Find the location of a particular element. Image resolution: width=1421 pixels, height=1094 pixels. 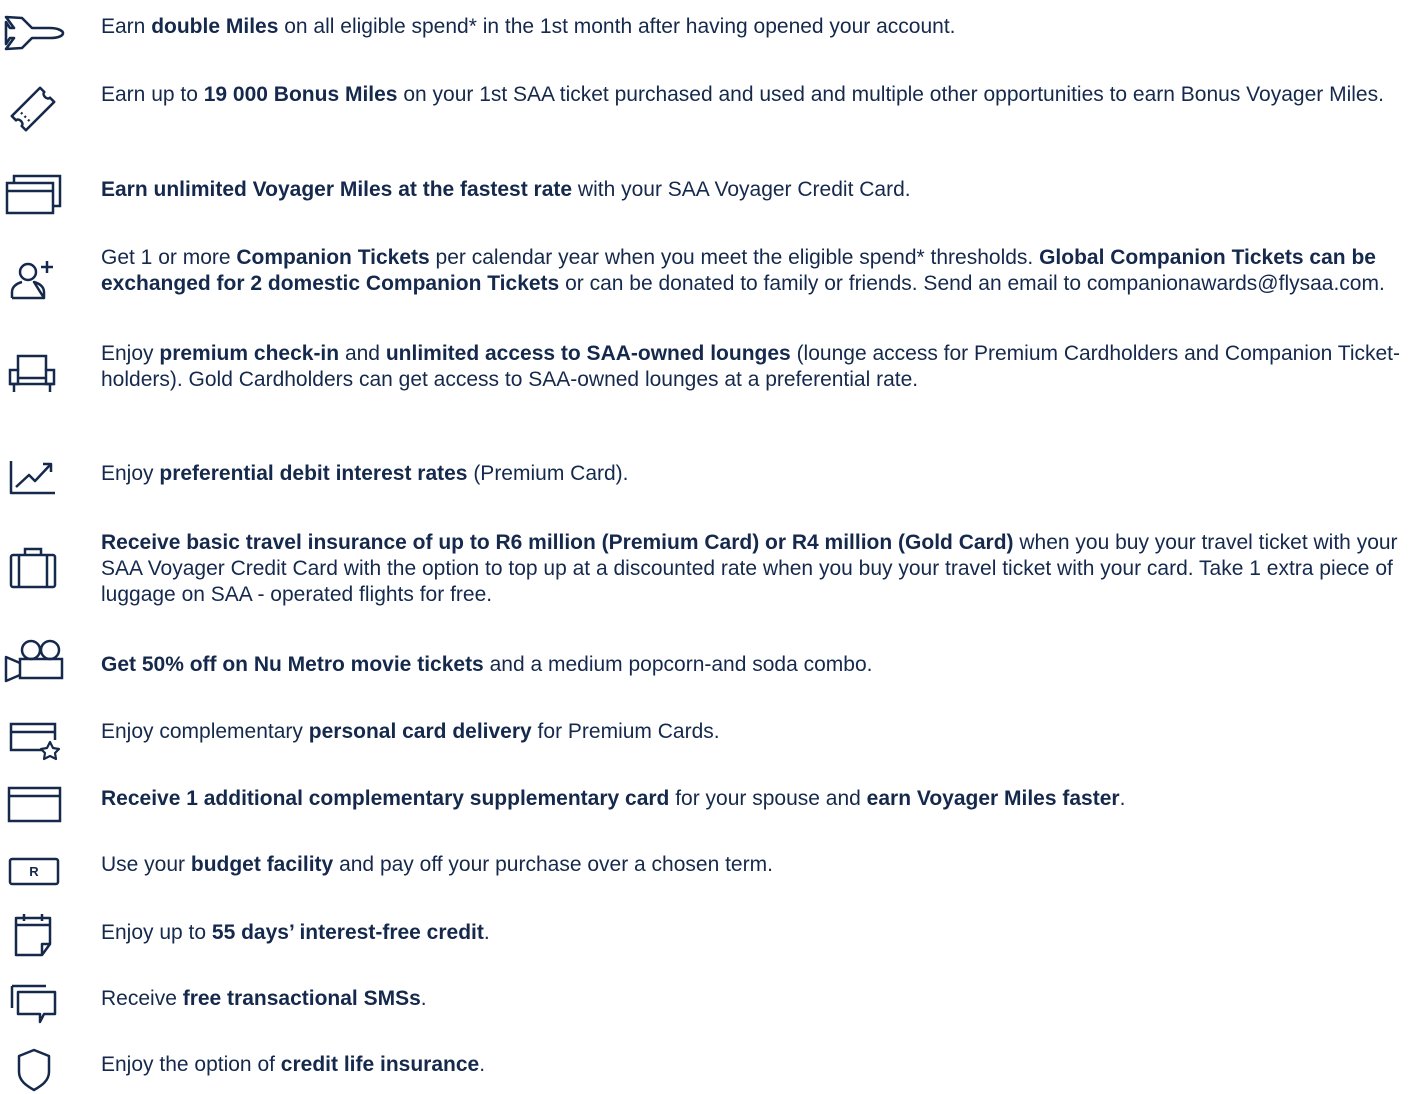

card-star-icon is located at coordinates (33, 741).